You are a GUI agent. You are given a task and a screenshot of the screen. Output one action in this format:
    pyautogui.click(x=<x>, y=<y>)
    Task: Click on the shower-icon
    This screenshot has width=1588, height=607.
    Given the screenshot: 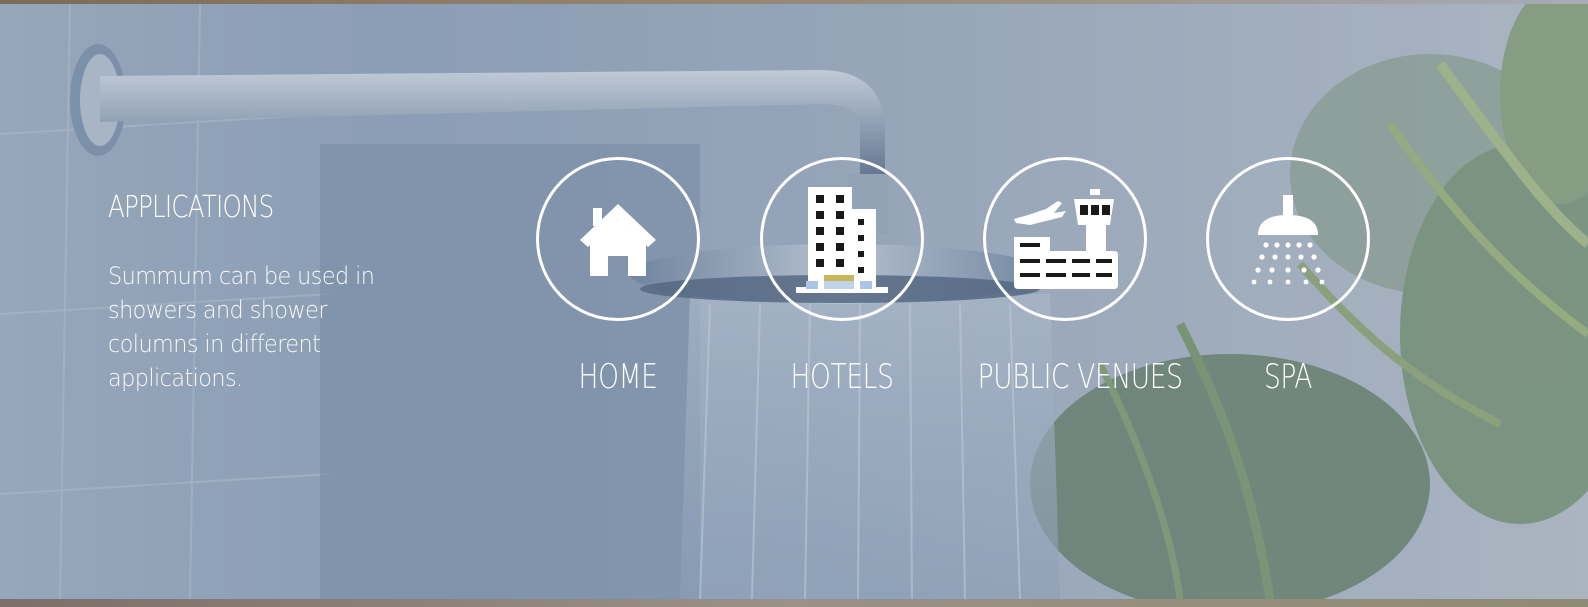 What is the action you would take?
    pyautogui.click(x=1288, y=240)
    